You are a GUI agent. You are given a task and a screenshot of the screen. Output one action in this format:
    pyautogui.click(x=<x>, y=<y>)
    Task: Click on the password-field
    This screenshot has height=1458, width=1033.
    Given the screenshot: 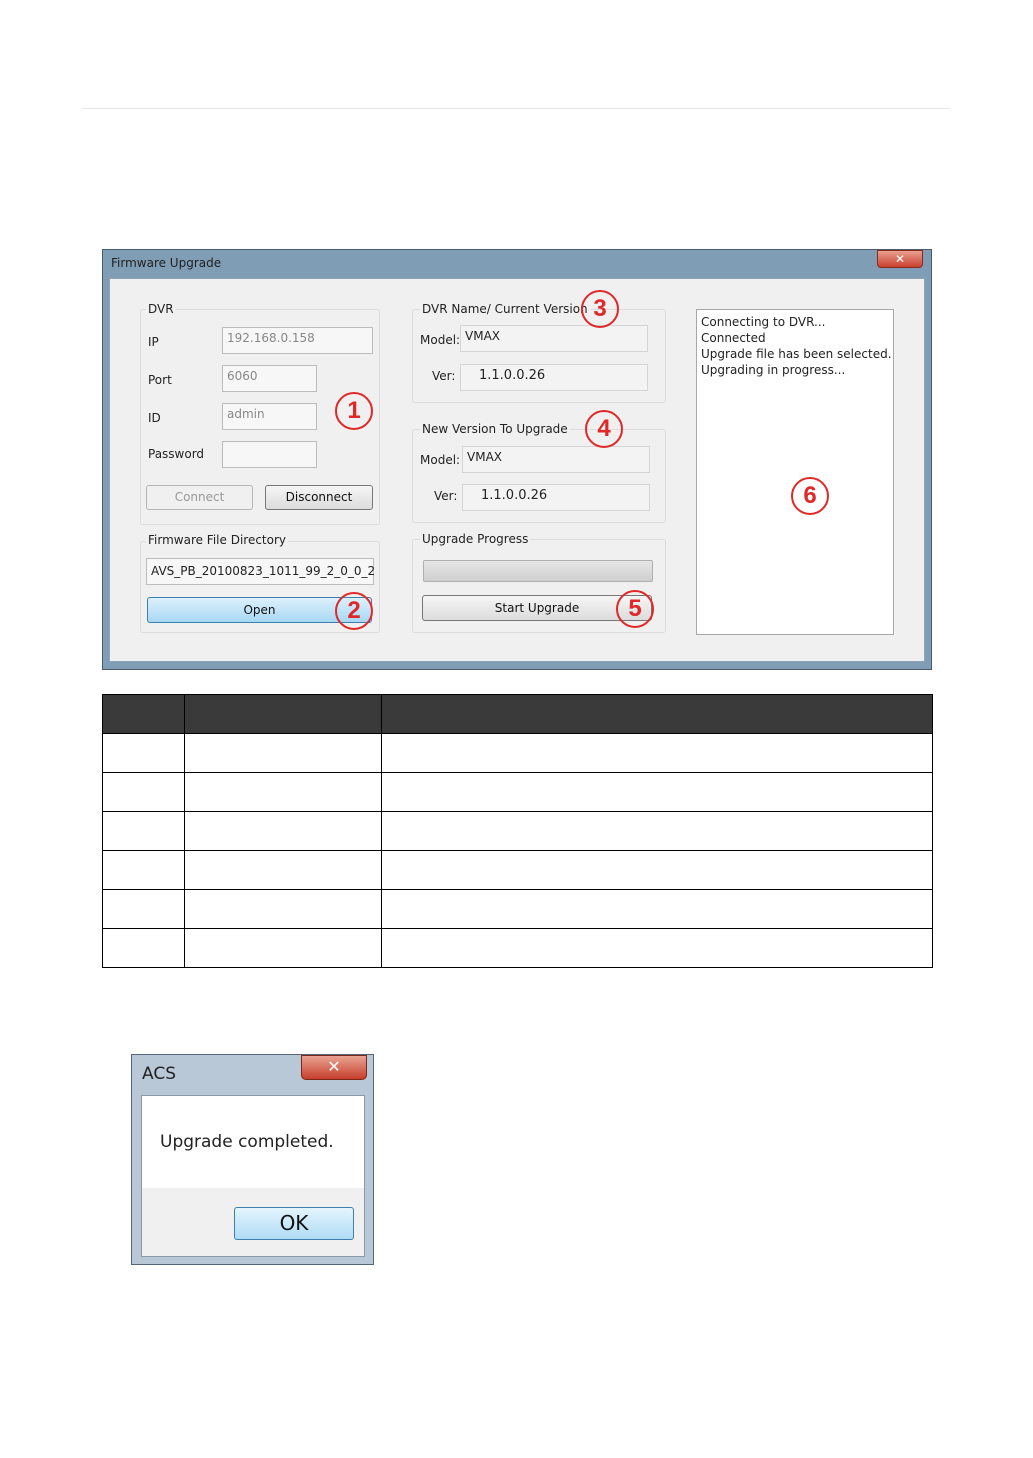 What is the action you would take?
    pyautogui.click(x=269, y=454)
    